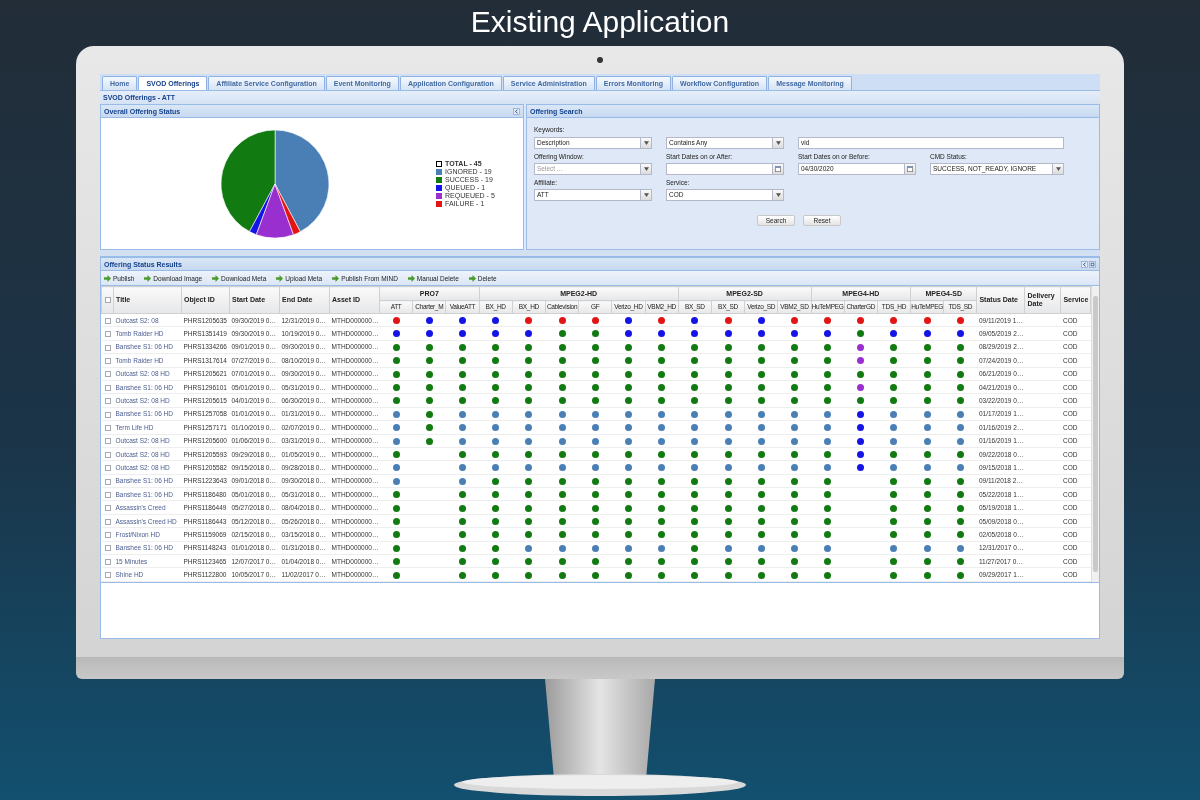  What do you see at coordinates (1092, 264) in the screenshot?
I see `maximize-icon` at bounding box center [1092, 264].